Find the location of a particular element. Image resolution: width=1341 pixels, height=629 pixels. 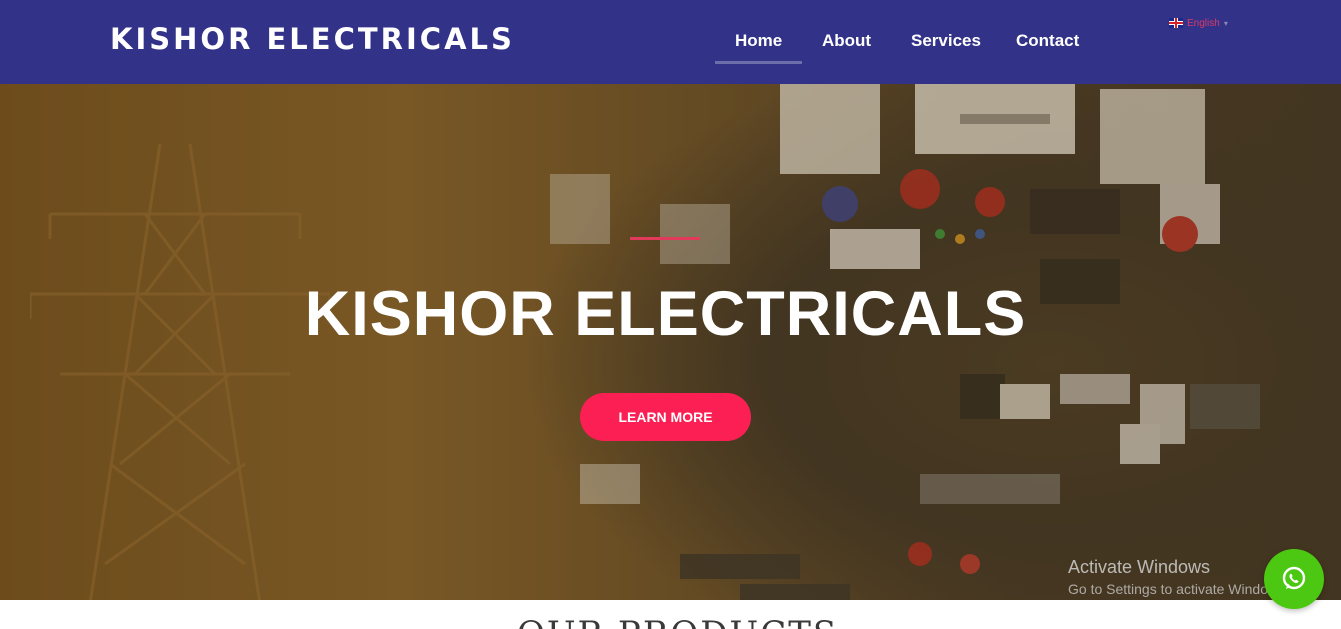

nav-about: About is located at coordinates (846, 41).